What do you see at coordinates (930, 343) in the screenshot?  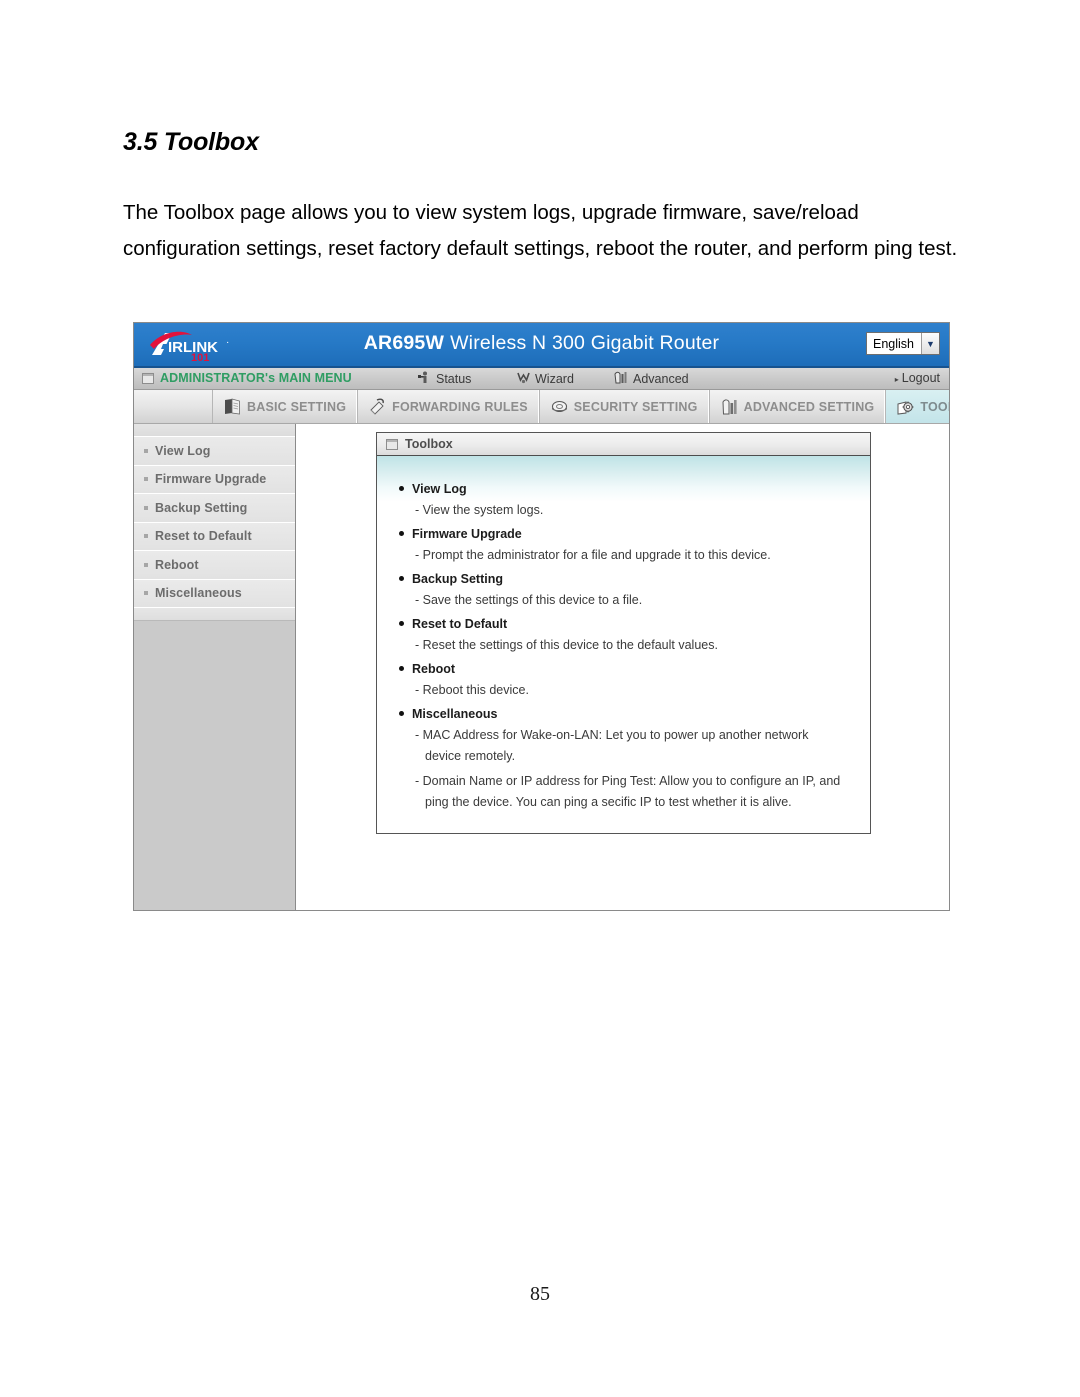 I see `chevron-down-icon: ▼` at bounding box center [930, 343].